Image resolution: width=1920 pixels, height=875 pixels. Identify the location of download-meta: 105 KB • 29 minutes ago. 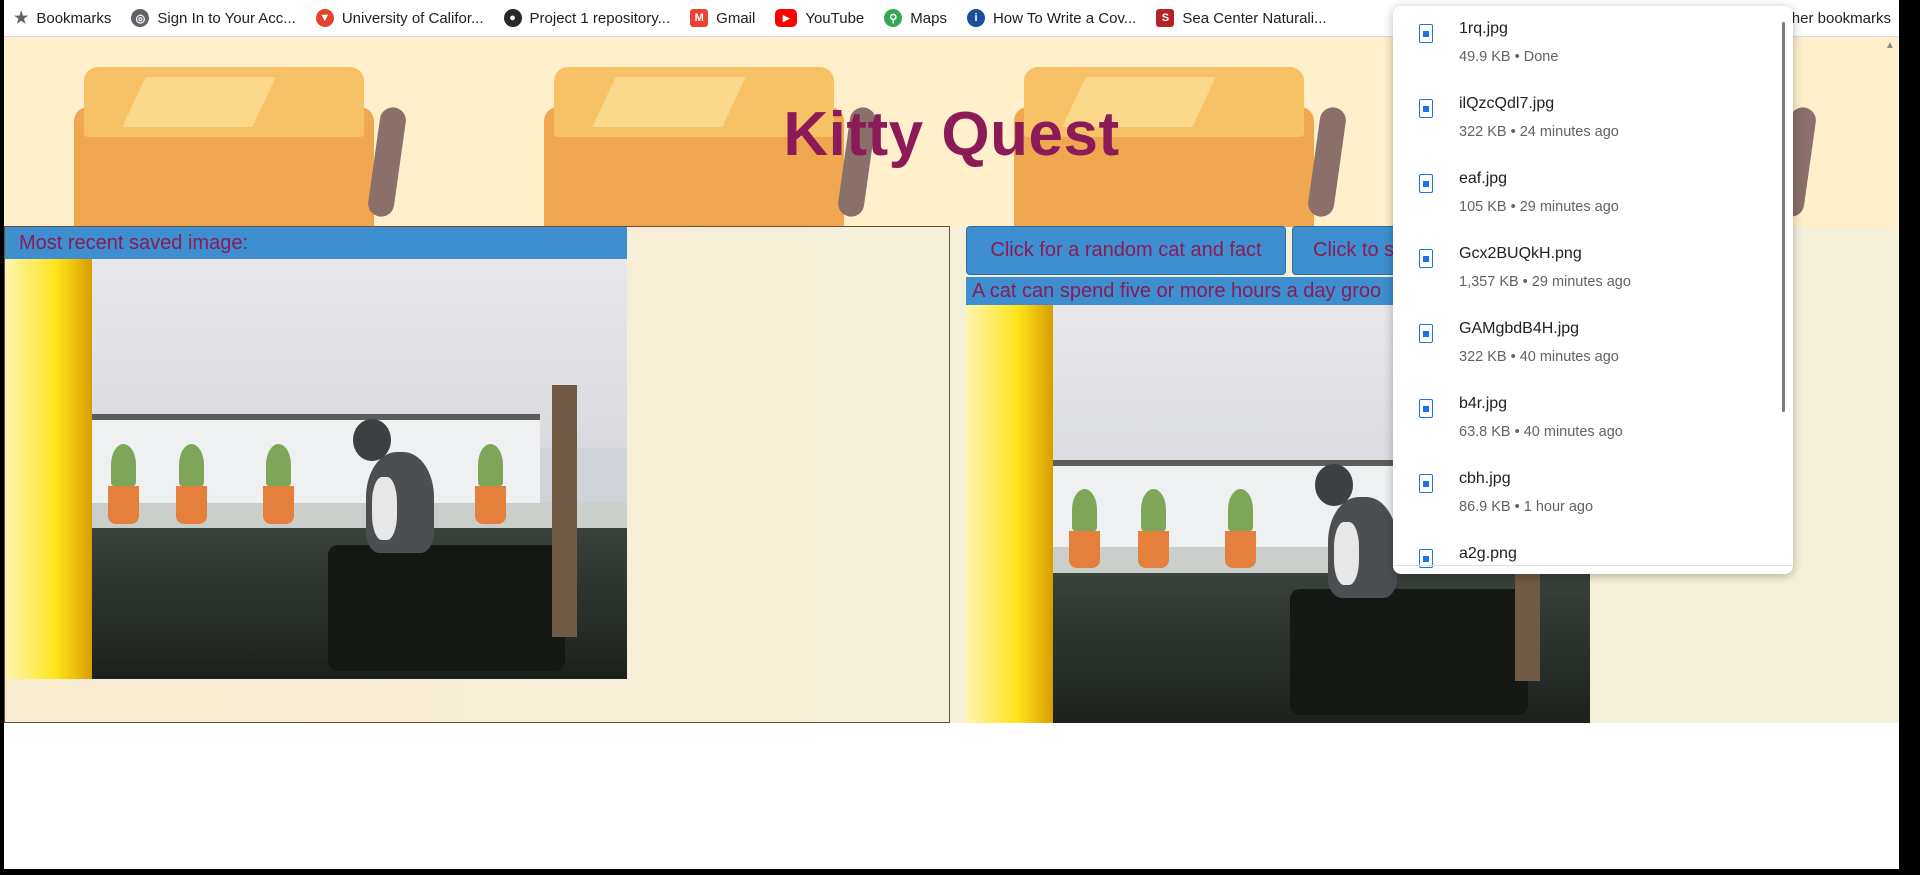
(1539, 207).